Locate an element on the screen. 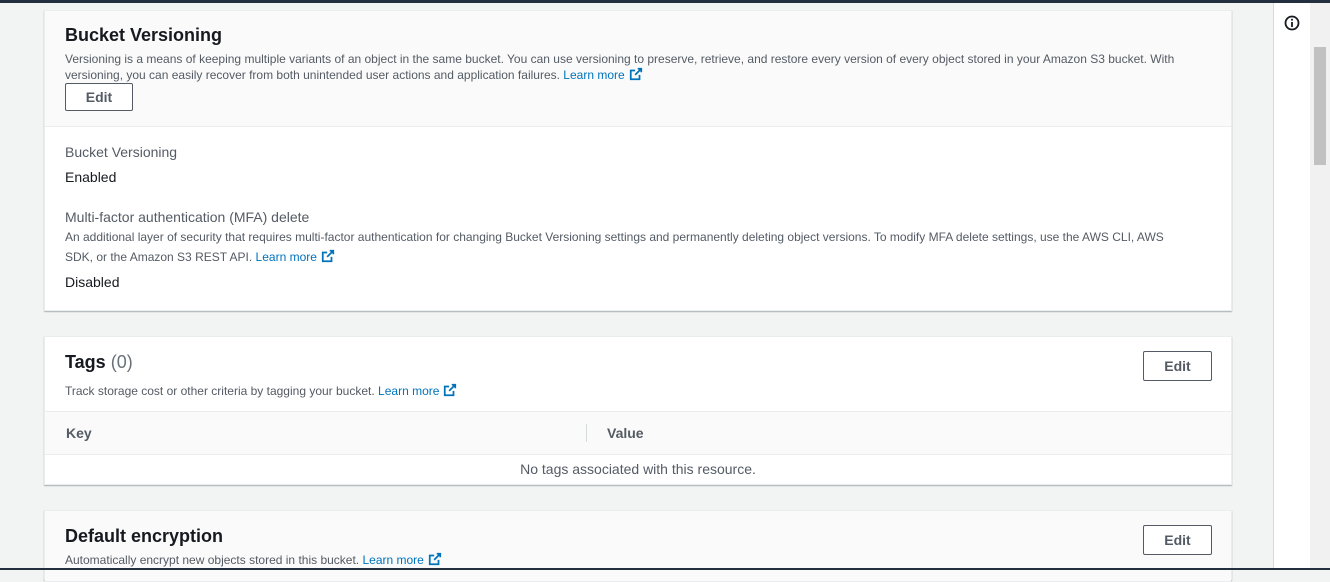 This screenshot has height=582, width=1330. default-encryption-learn-more-label: Learn more is located at coordinates (393, 560).